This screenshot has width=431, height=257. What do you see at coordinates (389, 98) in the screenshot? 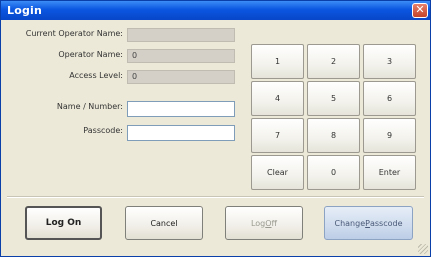
I see `key-6: 6` at bounding box center [389, 98].